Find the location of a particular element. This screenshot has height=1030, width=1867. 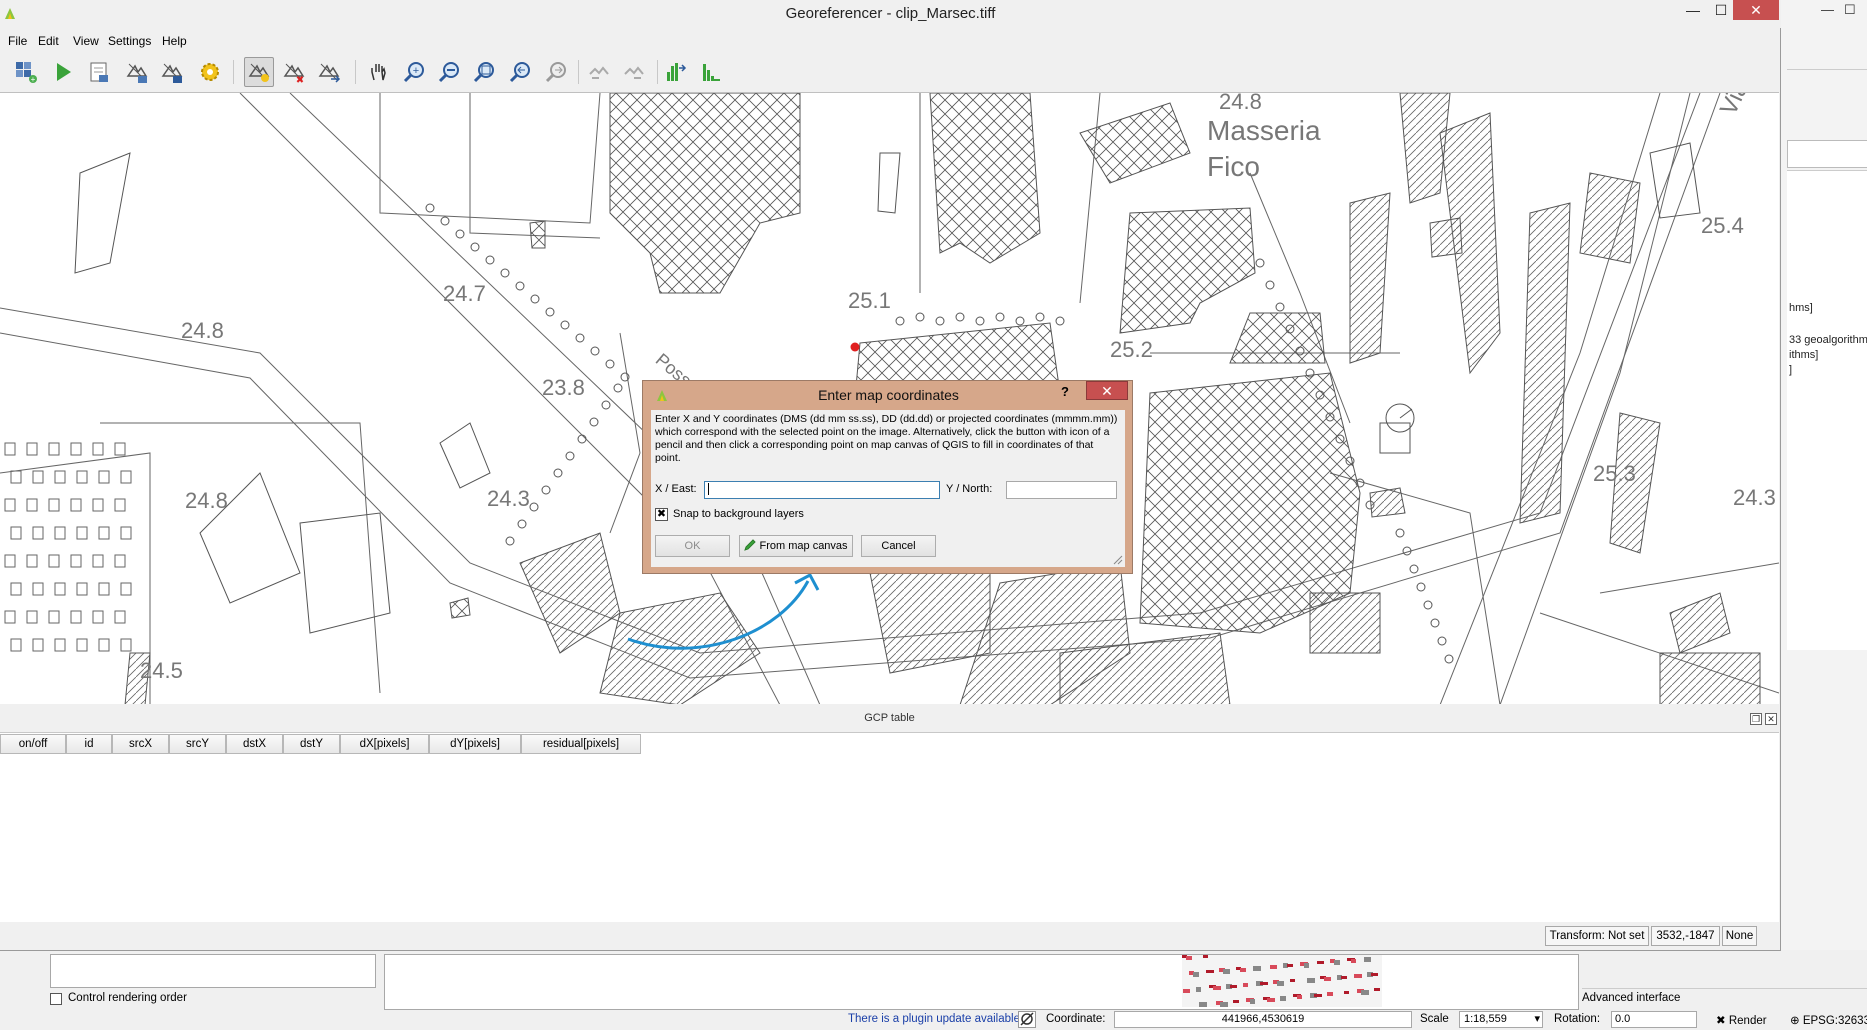

resize-grip-icon is located at coordinates (1118, 560).